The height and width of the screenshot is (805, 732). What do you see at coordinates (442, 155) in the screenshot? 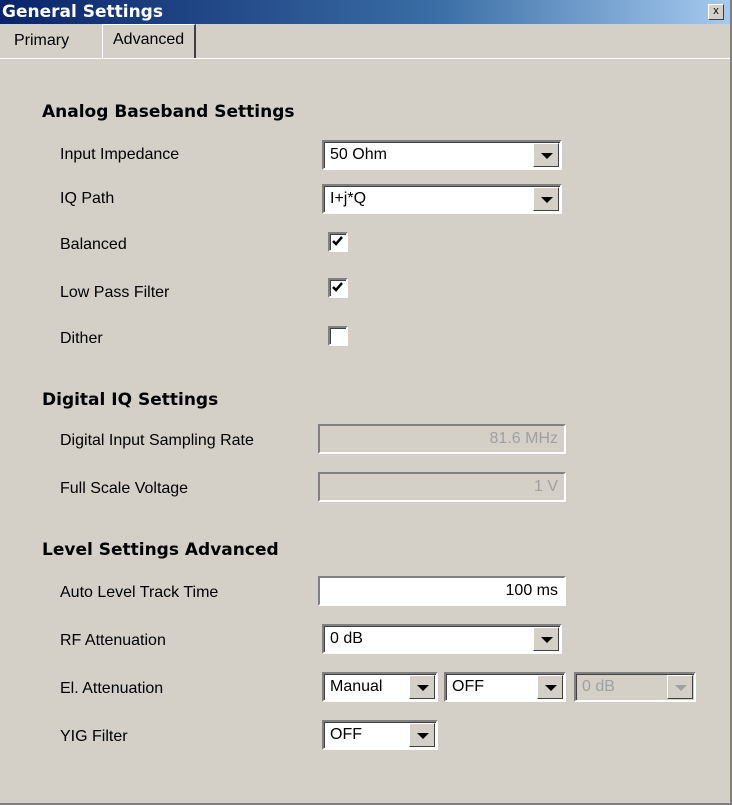
I see `input-impedance-dropdown: 50 Ohm` at bounding box center [442, 155].